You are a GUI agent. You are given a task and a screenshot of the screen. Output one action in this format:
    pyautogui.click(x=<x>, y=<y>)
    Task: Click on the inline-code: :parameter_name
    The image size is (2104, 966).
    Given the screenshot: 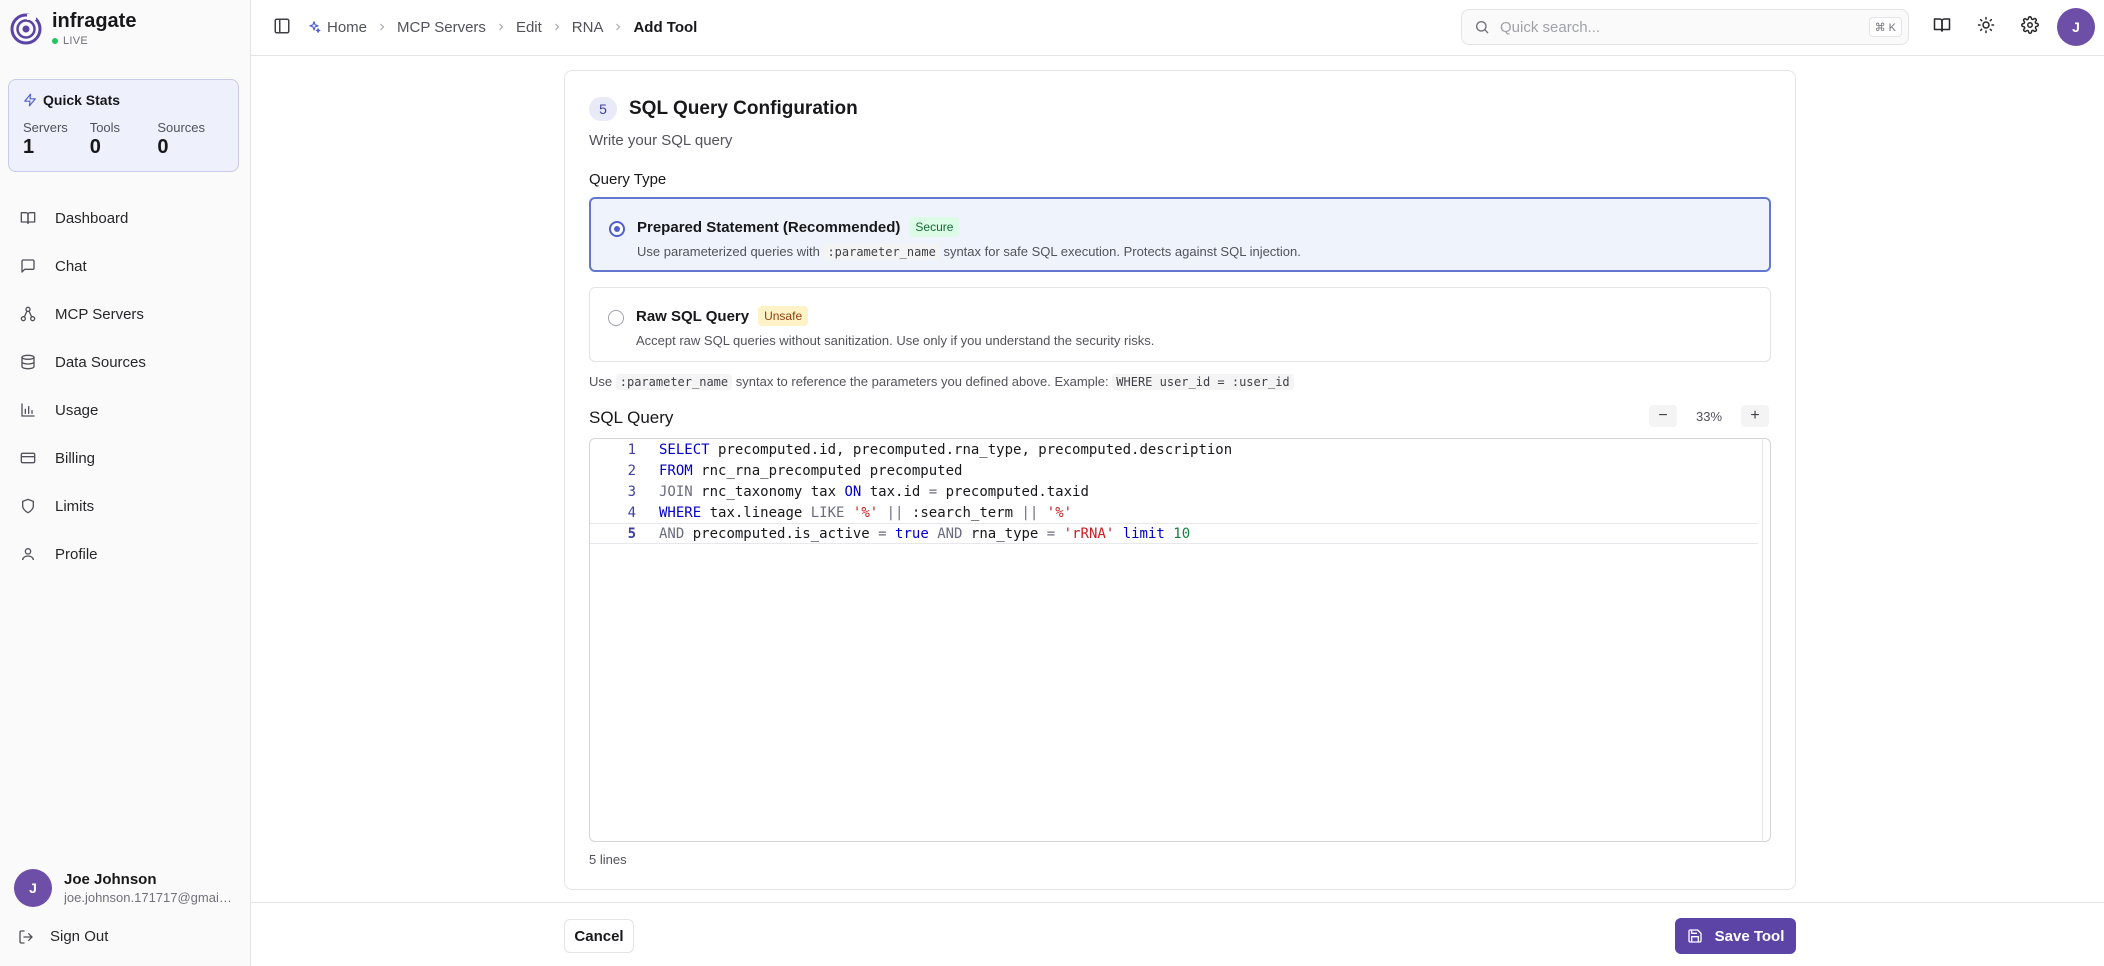 What is the action you would take?
    pyautogui.click(x=881, y=252)
    